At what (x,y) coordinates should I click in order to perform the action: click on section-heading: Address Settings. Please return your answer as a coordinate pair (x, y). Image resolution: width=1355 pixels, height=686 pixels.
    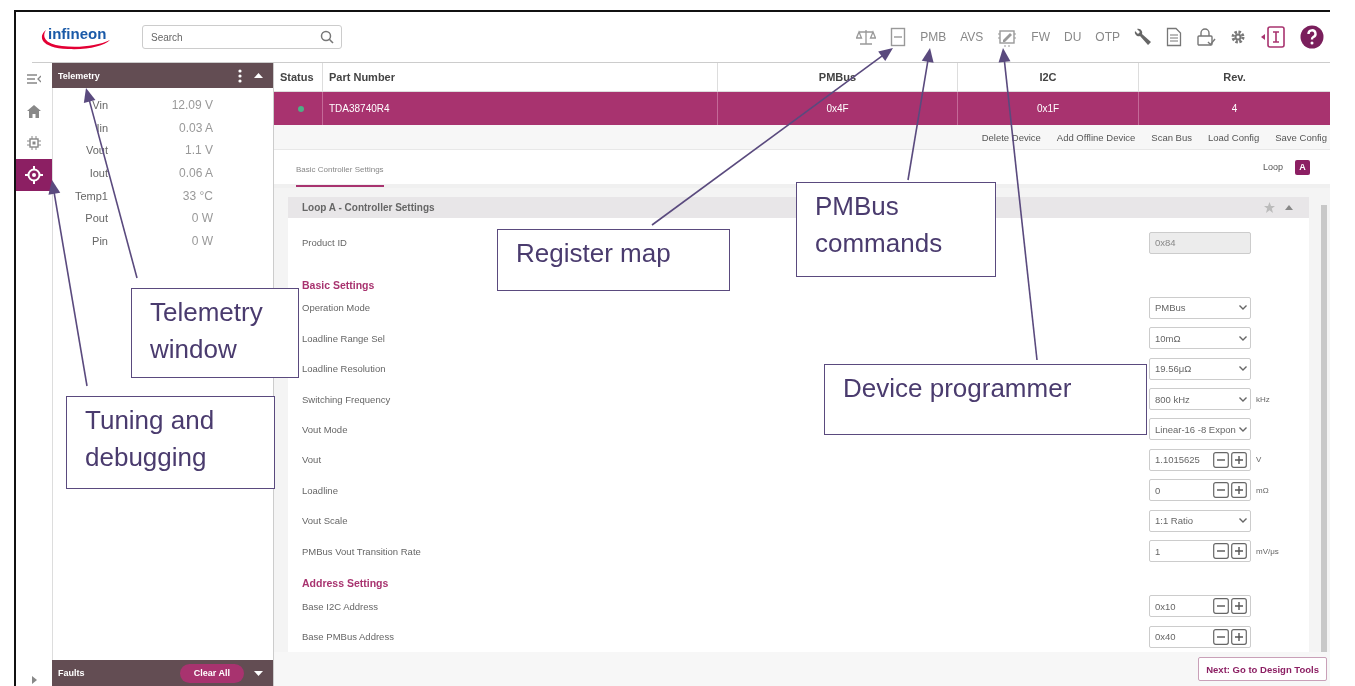
    Looking at the image, I should click on (345, 584).